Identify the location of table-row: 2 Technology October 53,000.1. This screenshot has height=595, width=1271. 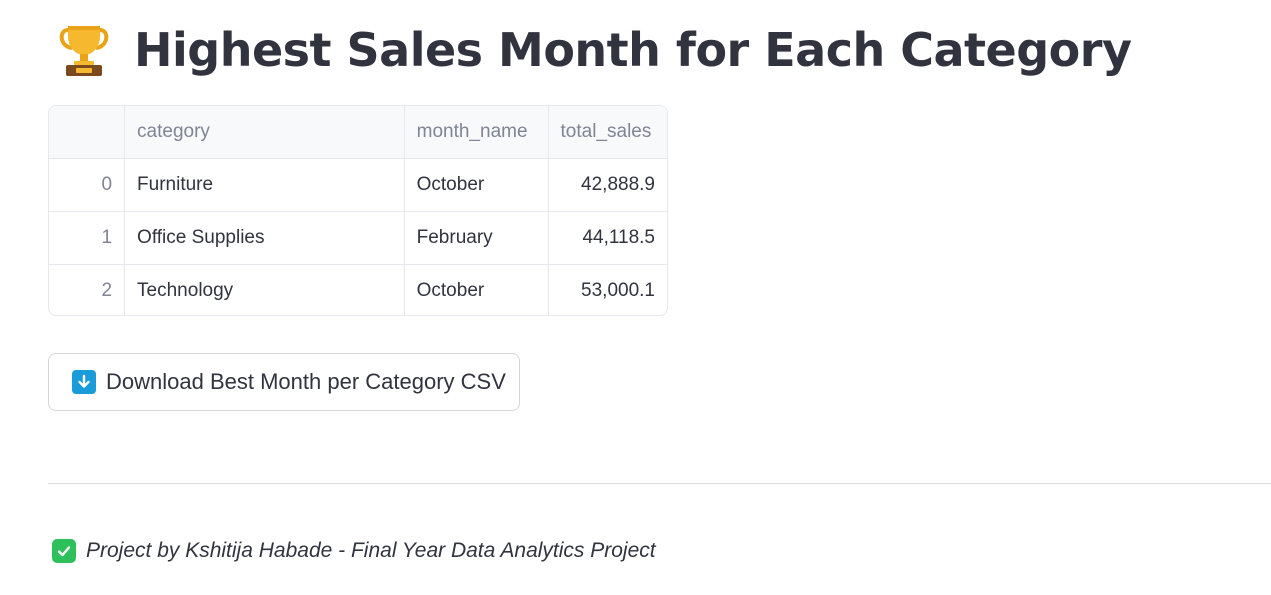
(358, 290).